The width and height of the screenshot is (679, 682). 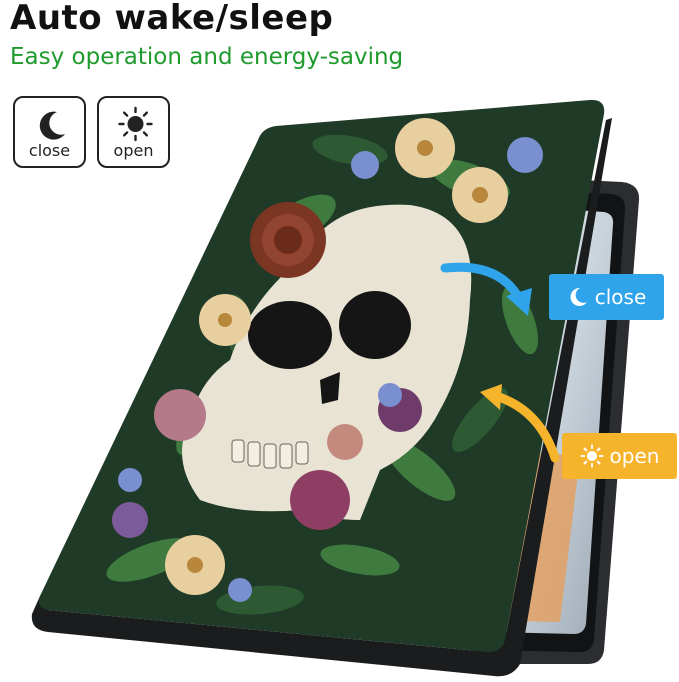 I want to click on moon-icon, so click(x=578, y=296).